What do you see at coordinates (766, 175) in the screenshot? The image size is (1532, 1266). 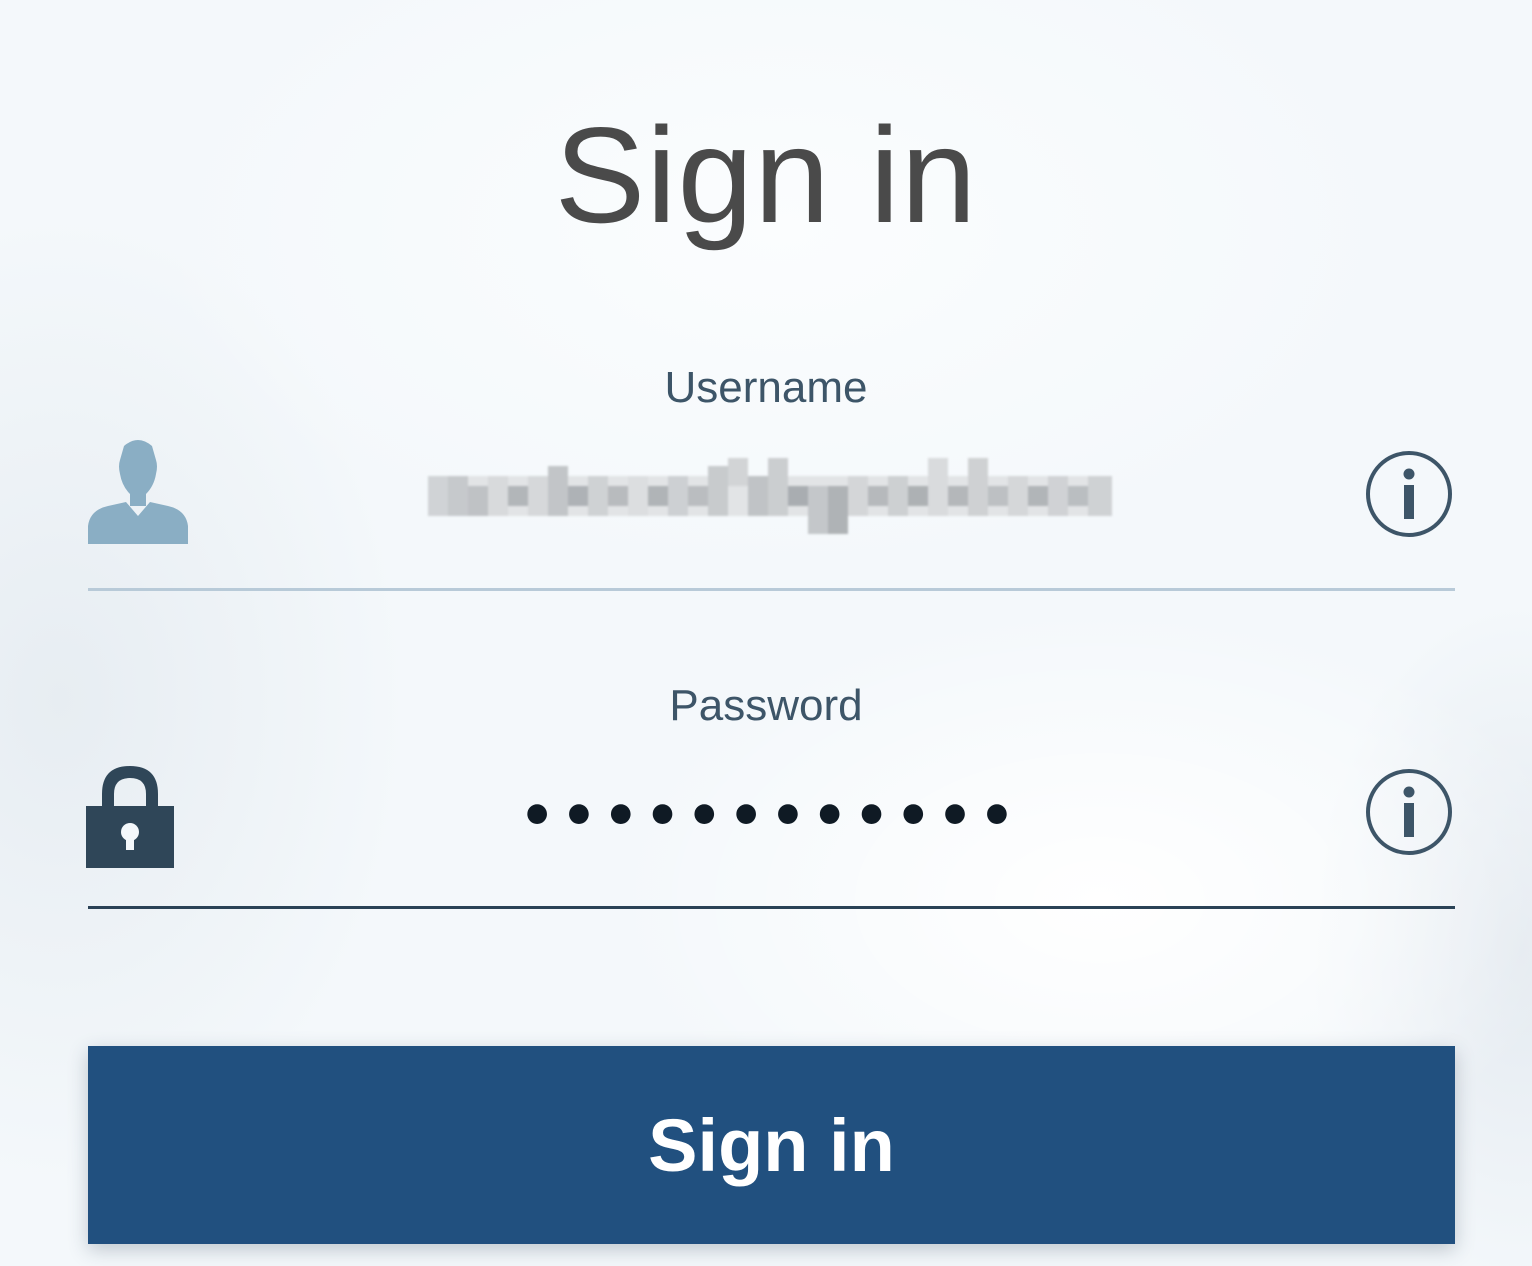 I see `page-title: Sign in` at bounding box center [766, 175].